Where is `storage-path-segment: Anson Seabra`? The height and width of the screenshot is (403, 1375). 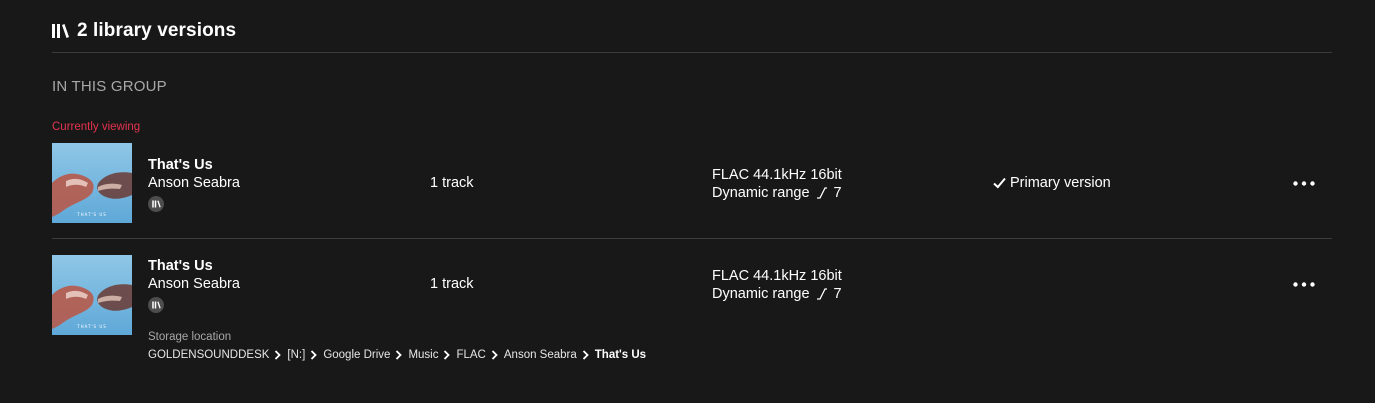 storage-path-segment: Anson Seabra is located at coordinates (540, 355).